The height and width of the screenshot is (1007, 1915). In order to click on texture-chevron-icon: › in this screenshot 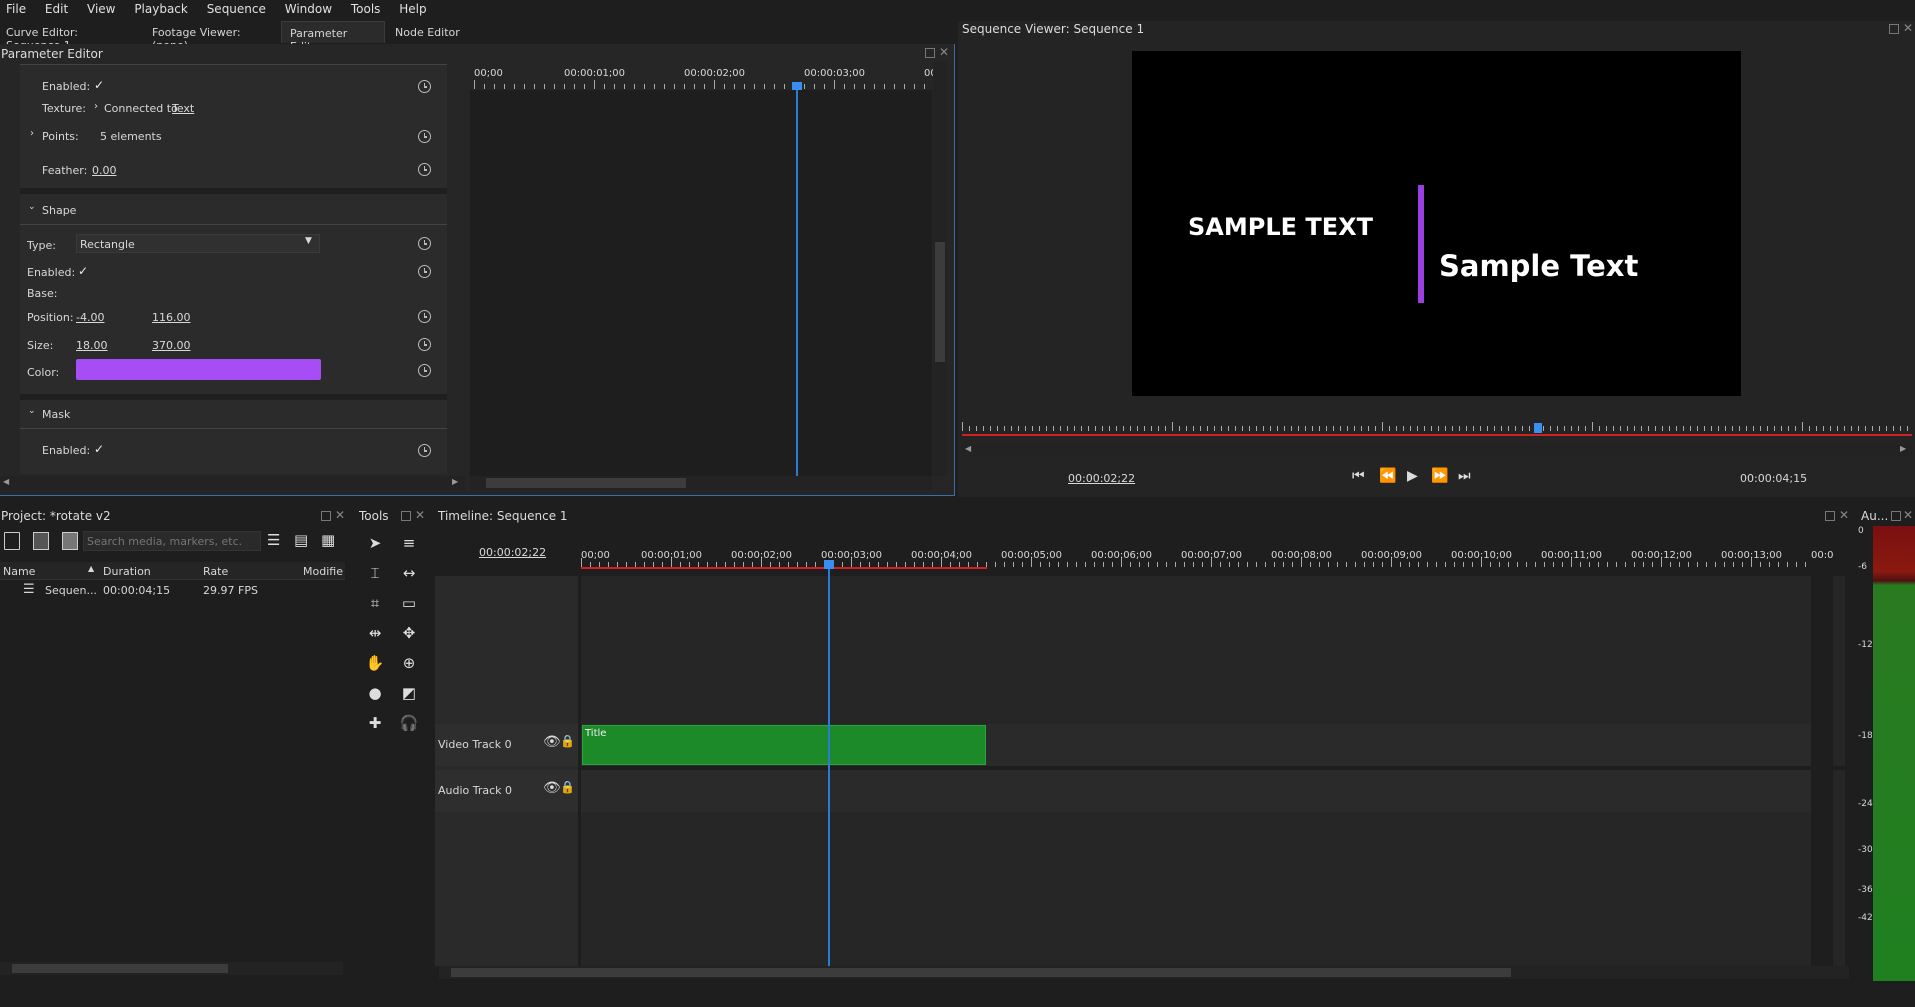, I will do `click(96, 106)`.